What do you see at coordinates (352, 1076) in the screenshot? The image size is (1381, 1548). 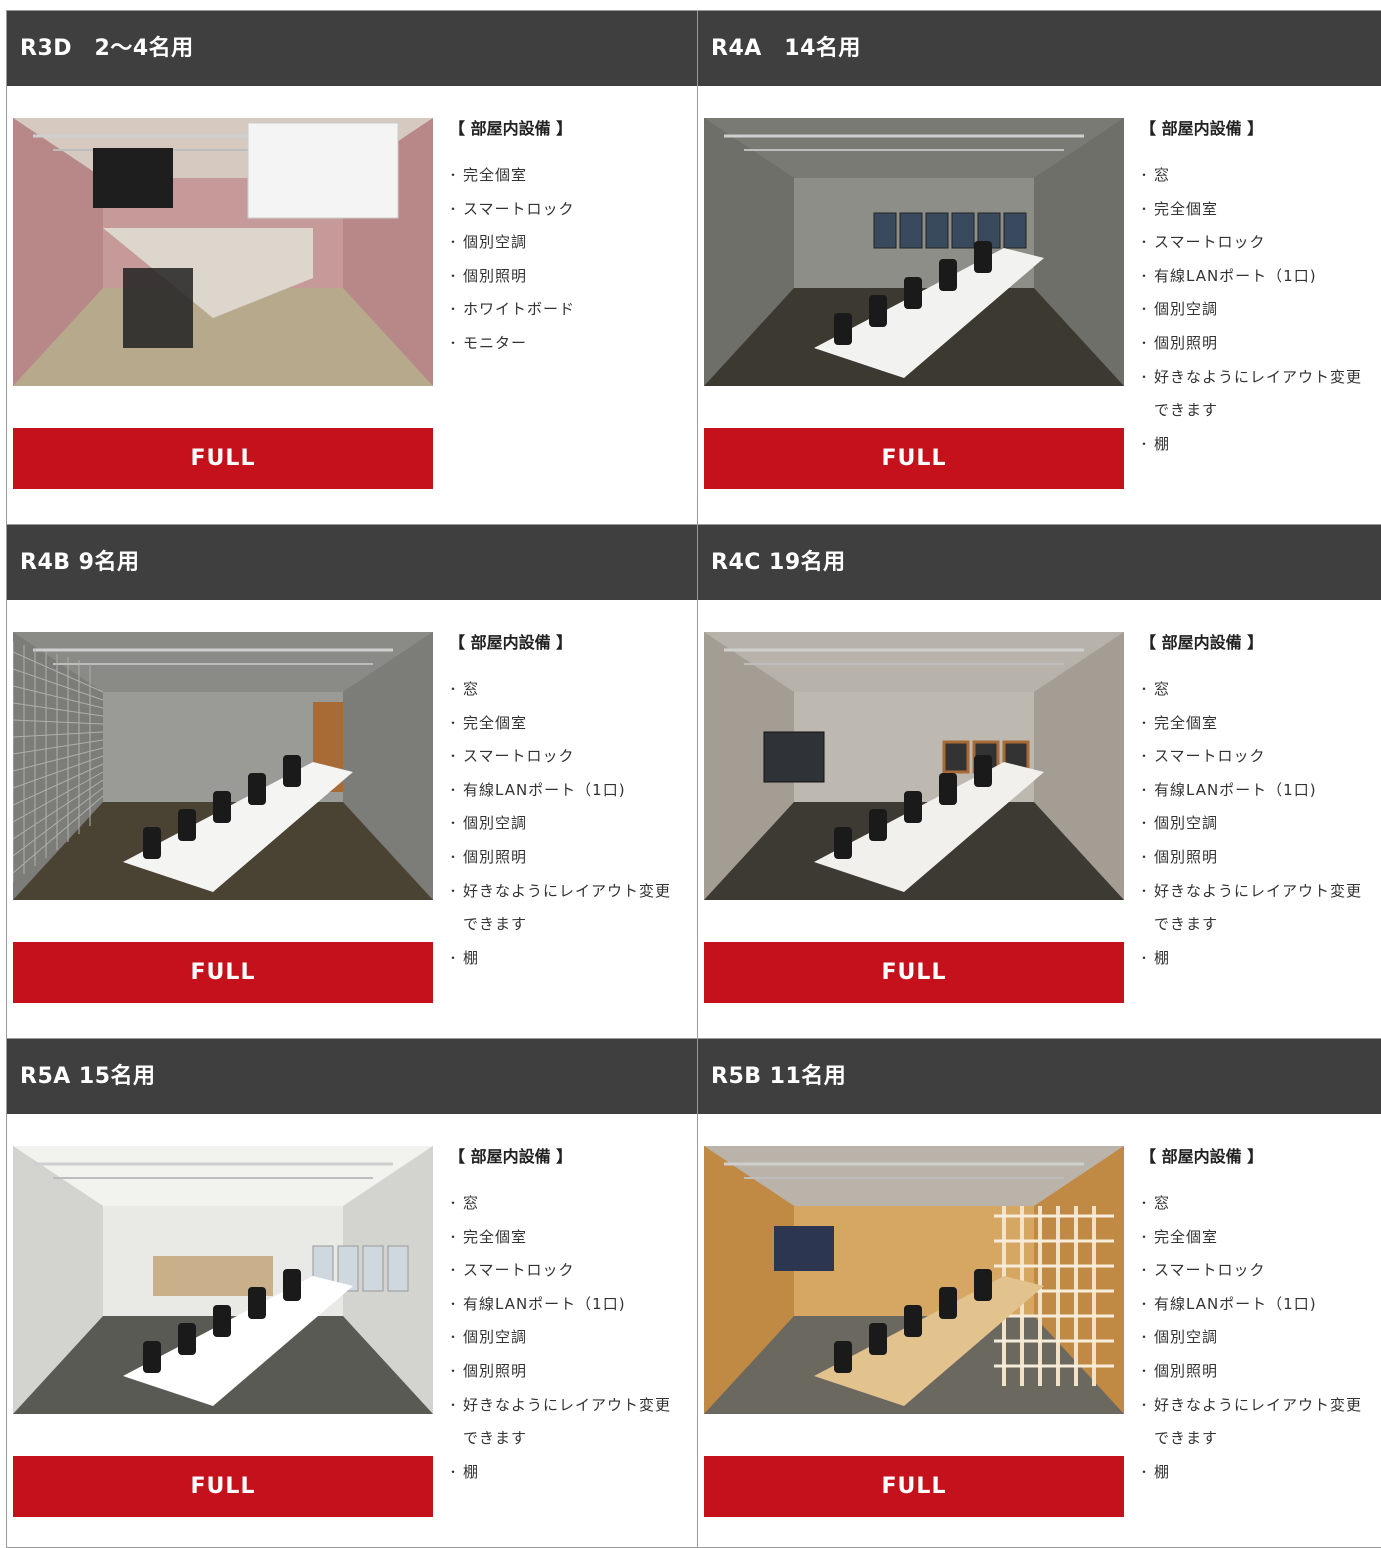 I see `room-title: R5A 15名用` at bounding box center [352, 1076].